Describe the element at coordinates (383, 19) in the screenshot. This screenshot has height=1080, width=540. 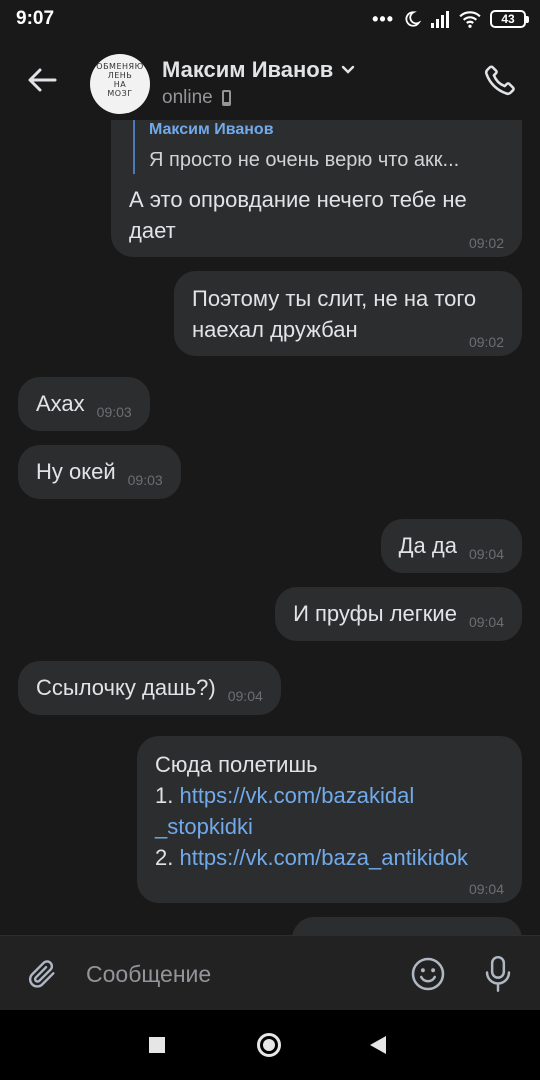
I see `more-dots-icon: •••` at that location.